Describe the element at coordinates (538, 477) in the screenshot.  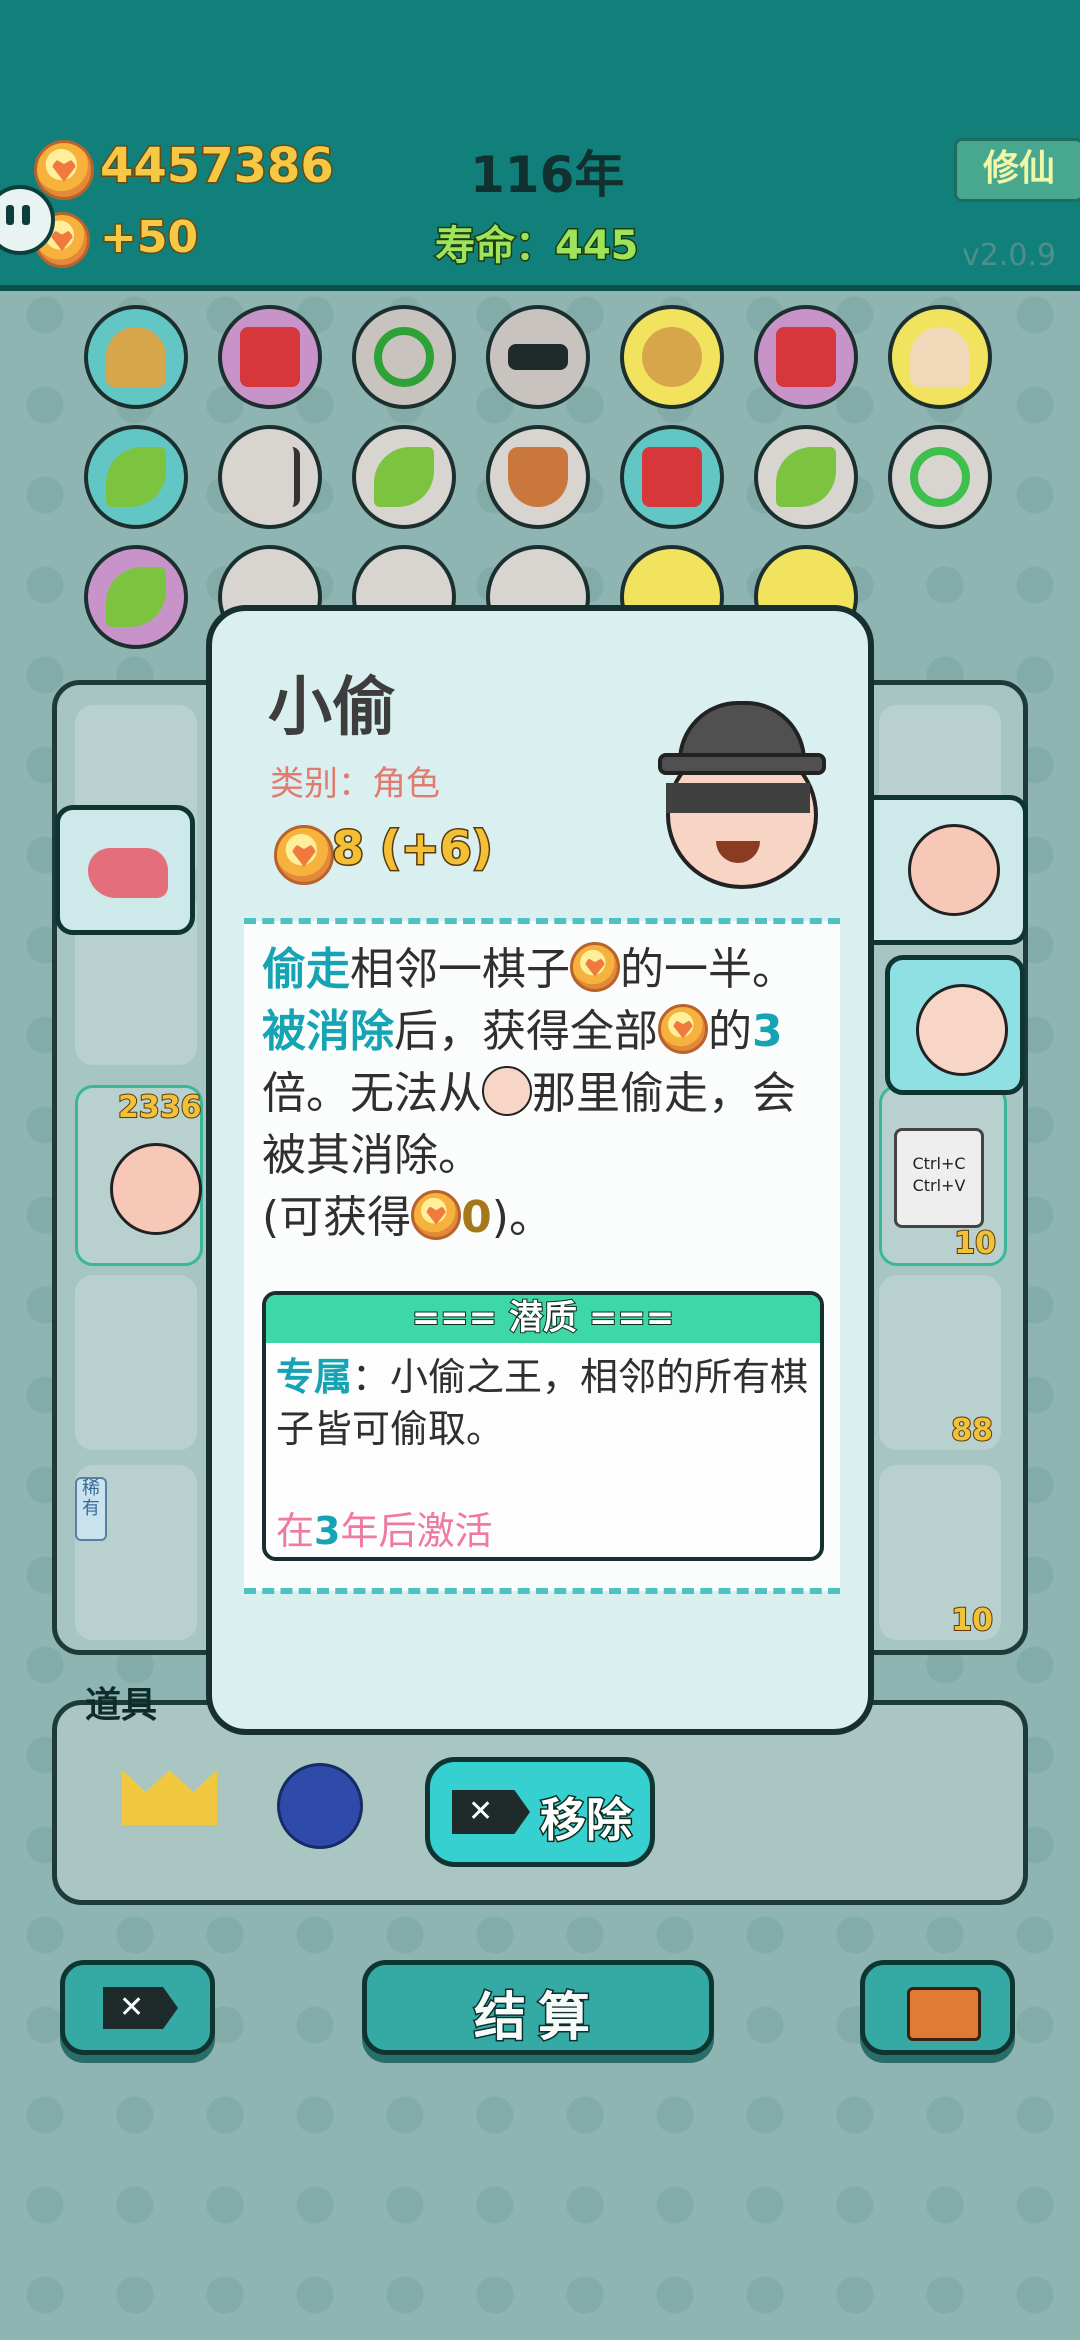
I see `item-fruit-basket` at that location.